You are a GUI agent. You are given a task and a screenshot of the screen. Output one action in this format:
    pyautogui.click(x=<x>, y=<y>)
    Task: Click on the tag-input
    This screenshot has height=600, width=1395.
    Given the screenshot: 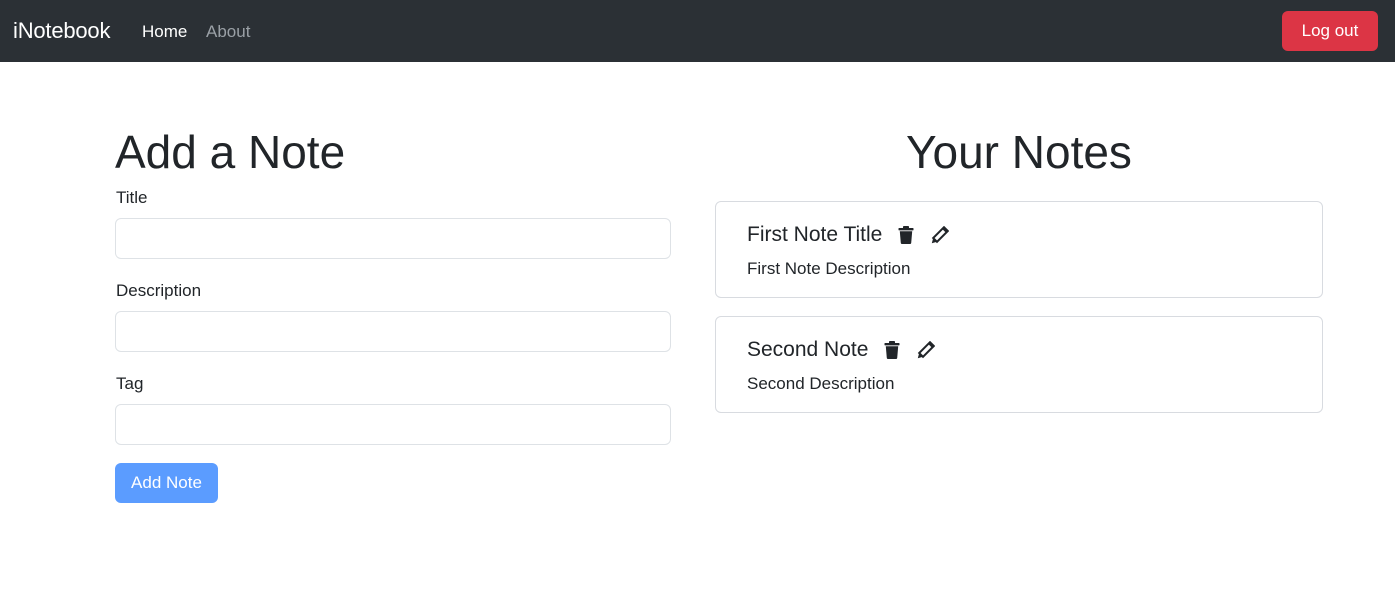 What is the action you would take?
    pyautogui.click(x=393, y=424)
    